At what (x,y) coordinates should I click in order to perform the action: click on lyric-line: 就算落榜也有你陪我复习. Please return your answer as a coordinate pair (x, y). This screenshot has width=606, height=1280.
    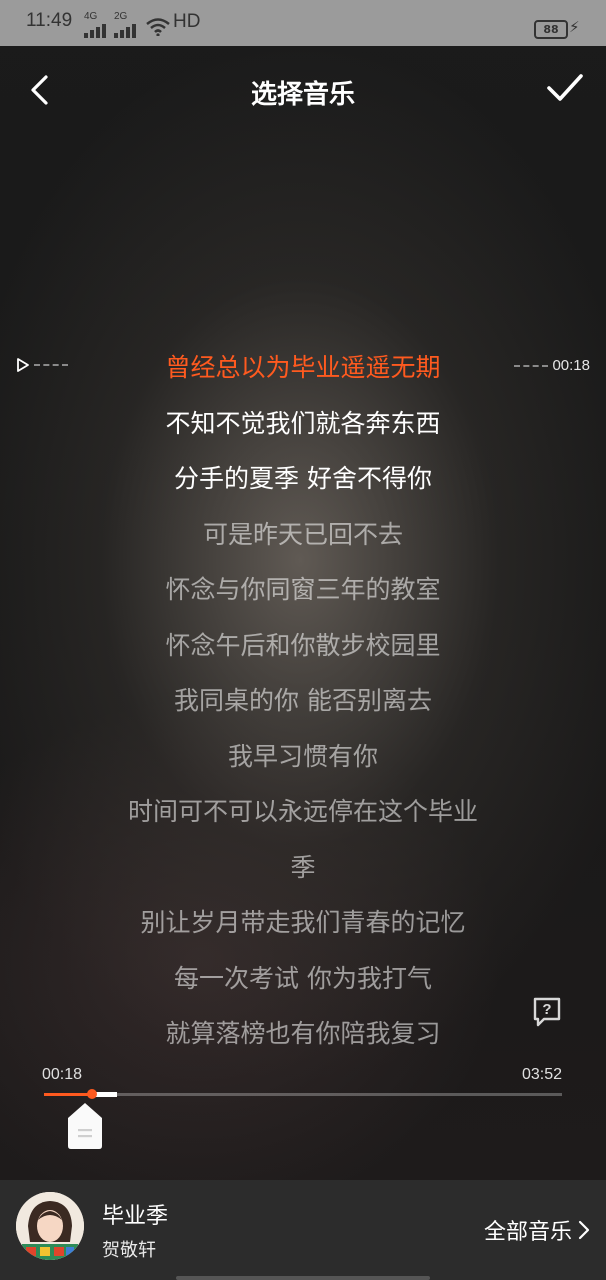
    Looking at the image, I should click on (303, 1034).